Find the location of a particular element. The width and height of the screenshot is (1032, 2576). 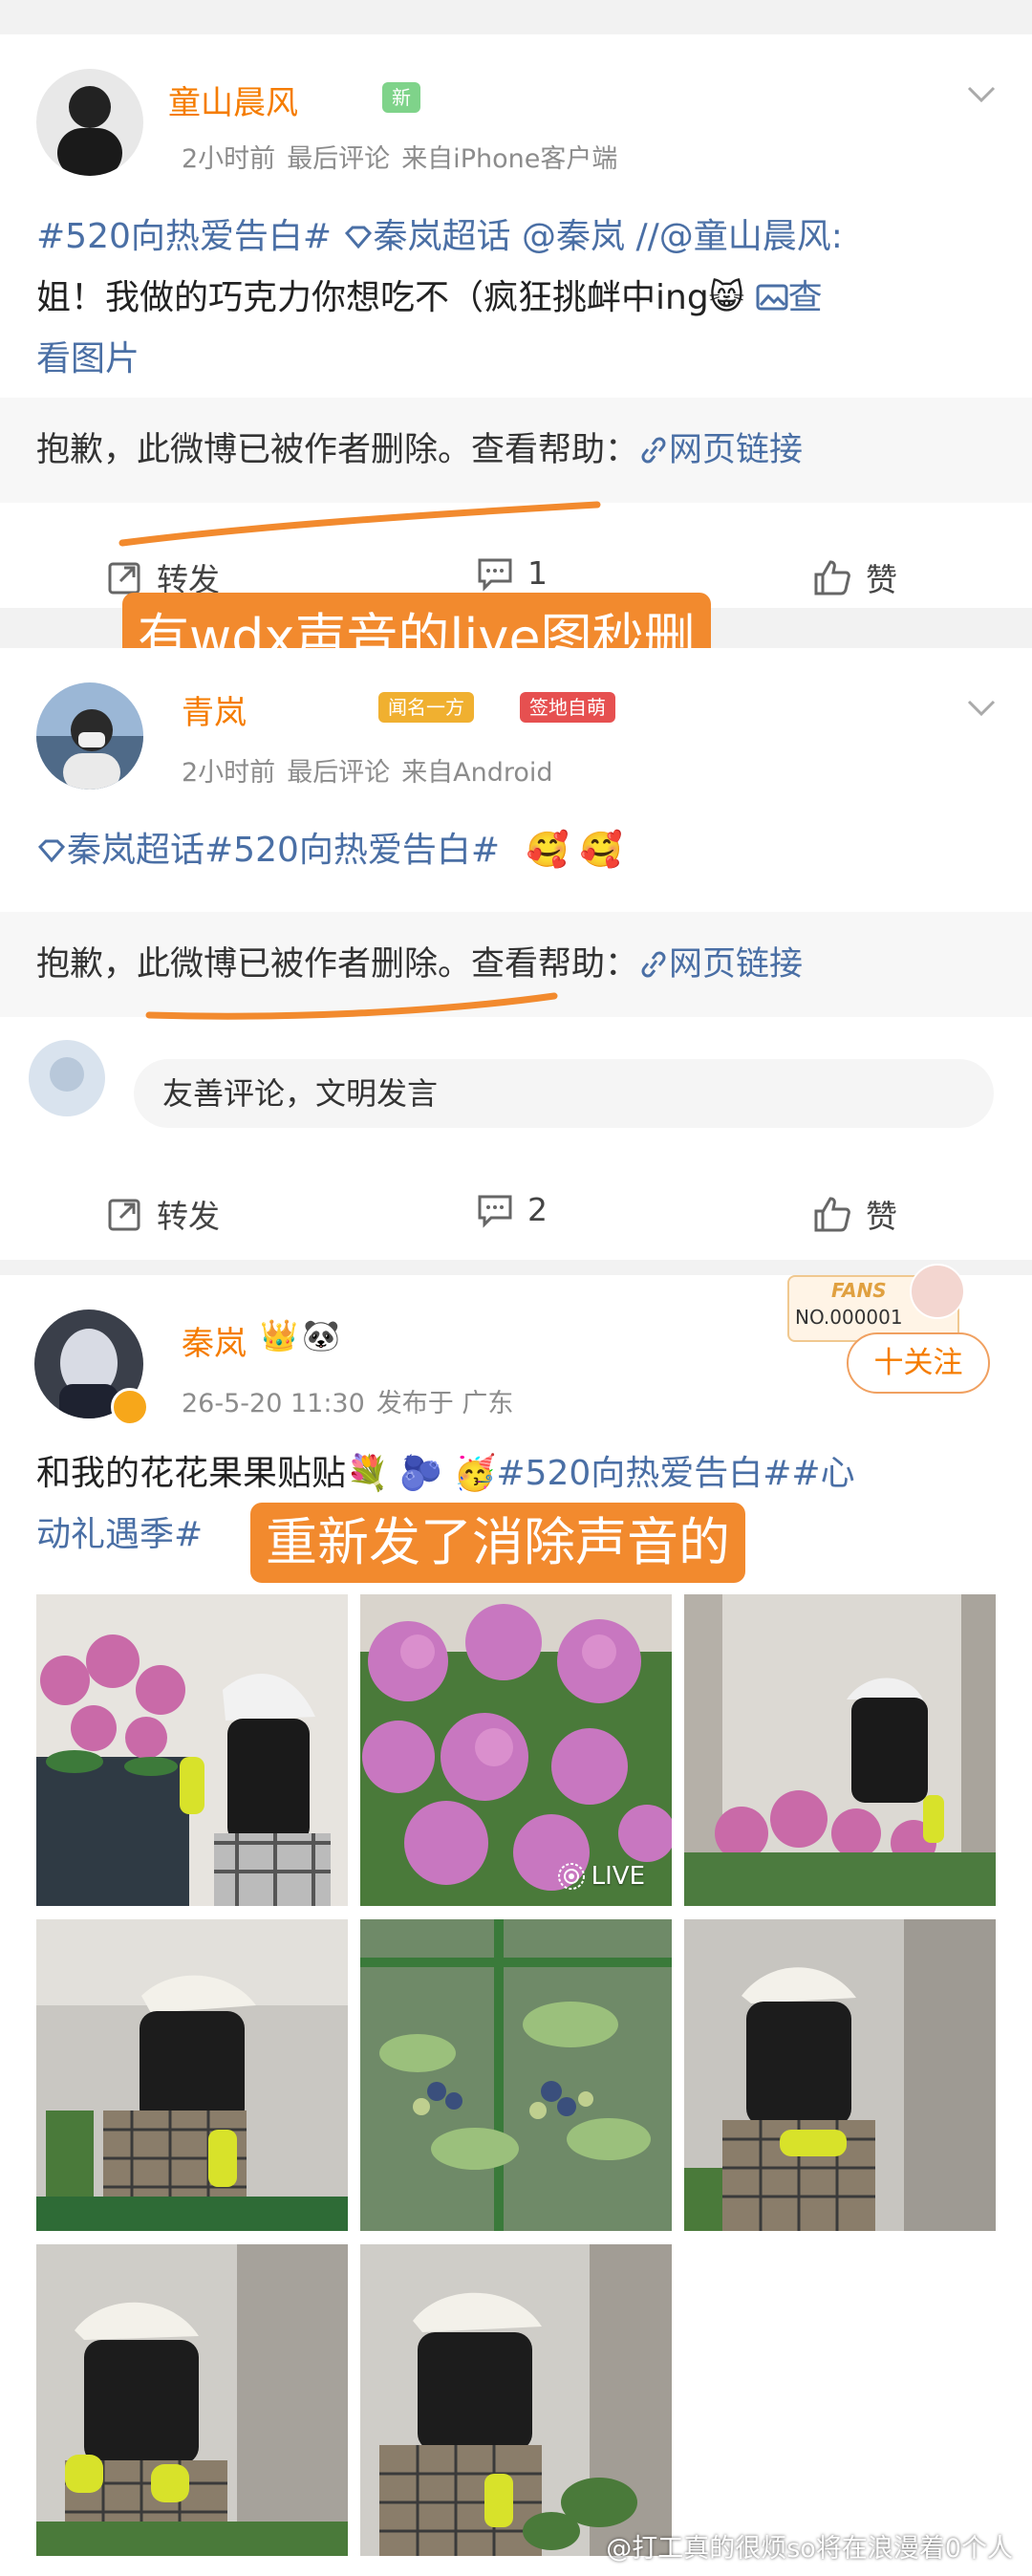

post-source: 来自iPhone客户端 is located at coordinates (510, 159).